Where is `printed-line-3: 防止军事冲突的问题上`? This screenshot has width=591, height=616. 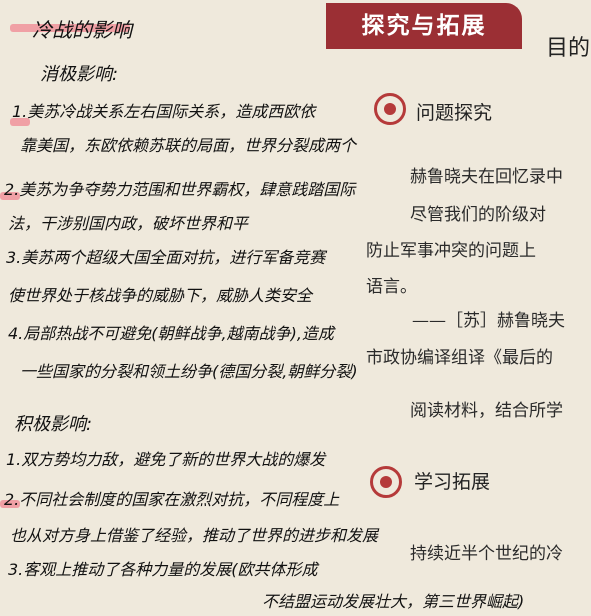
printed-line-3: 防止军事冲突的问题上 is located at coordinates (451, 251).